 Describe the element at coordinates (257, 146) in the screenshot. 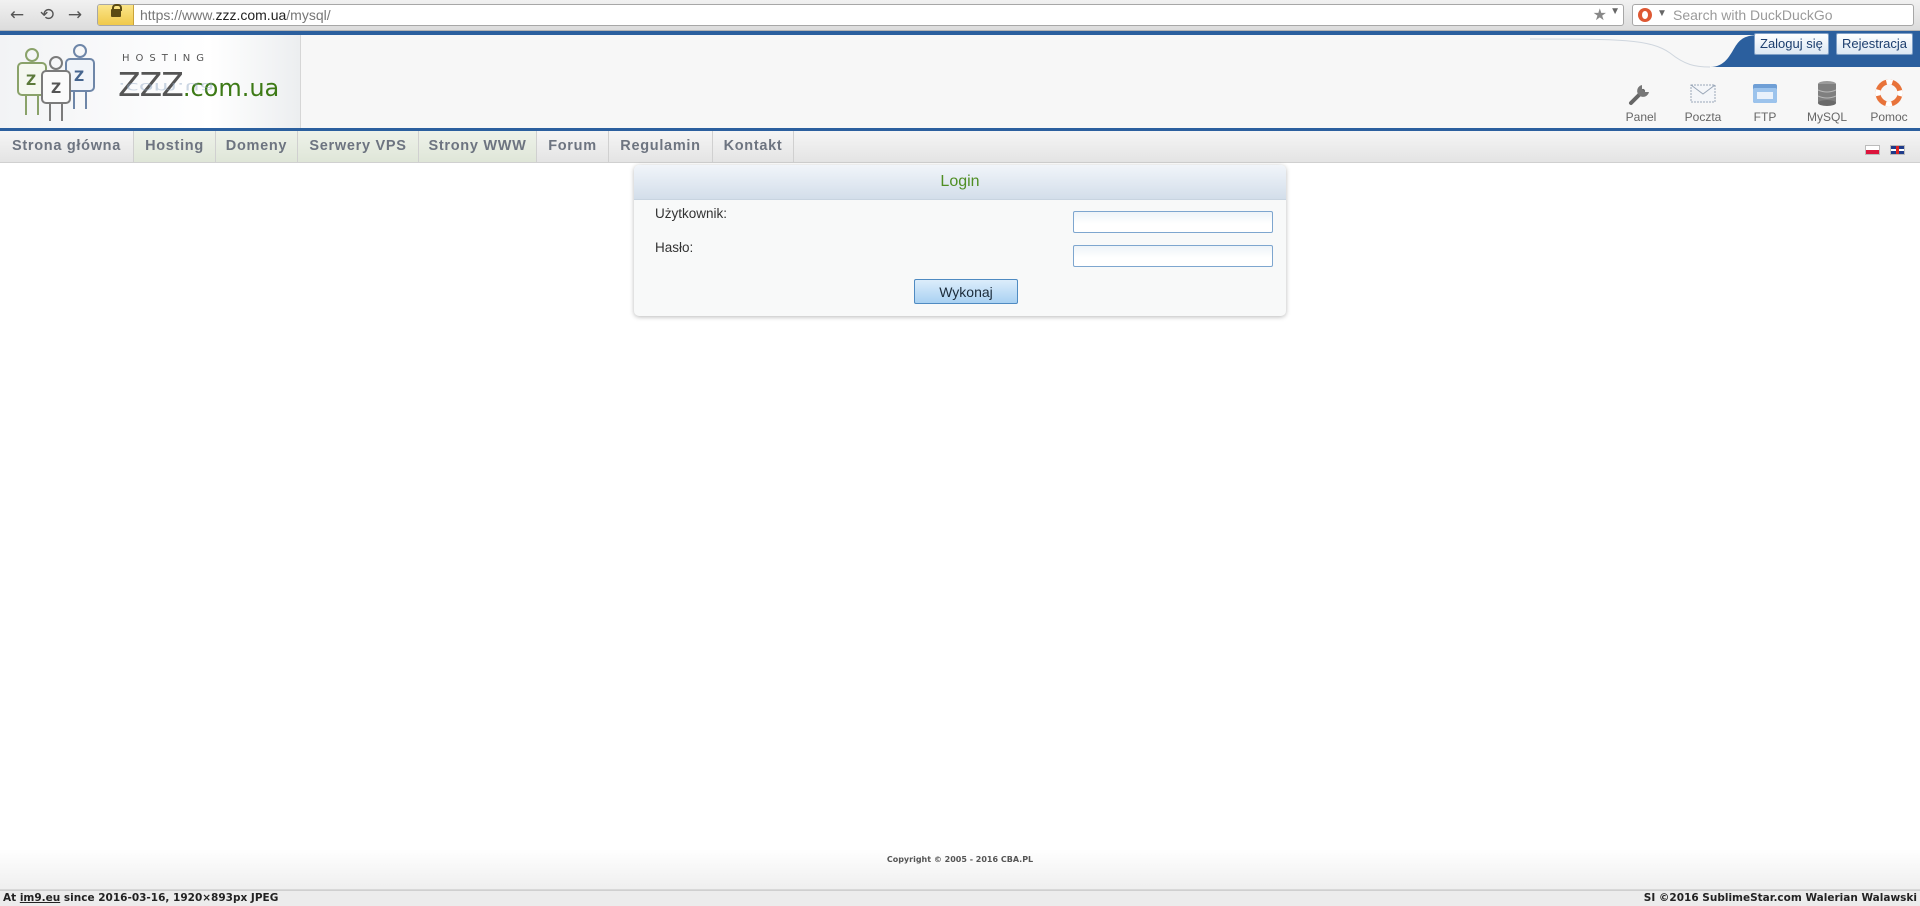

I see `nav-item-domeny: Domeny` at that location.